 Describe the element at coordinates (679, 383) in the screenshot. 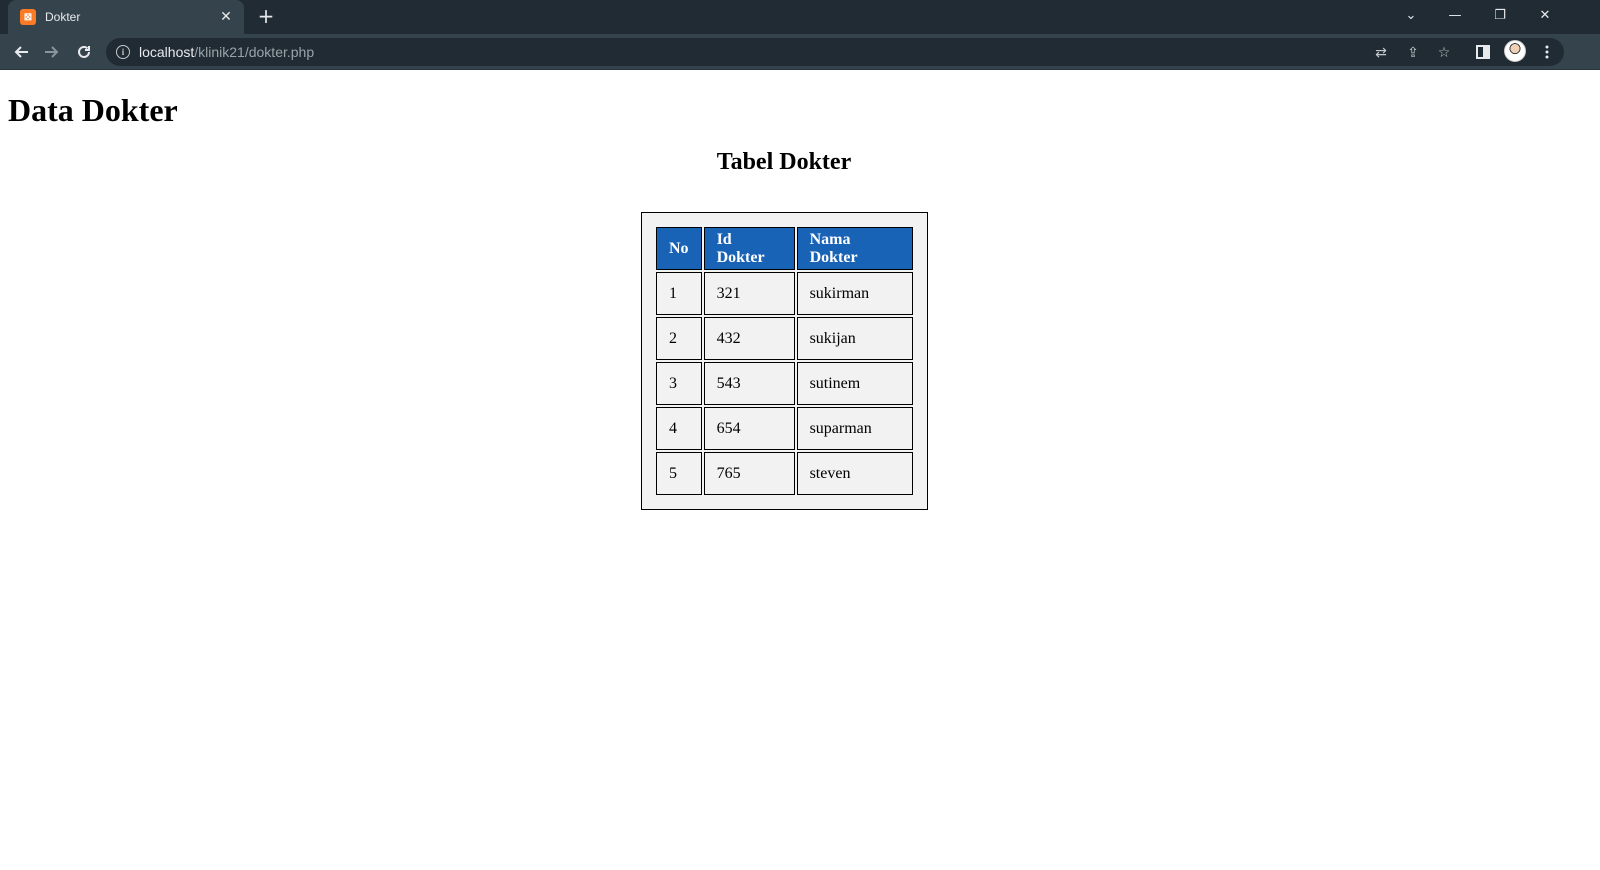

I see `cell-no: 3` at that location.